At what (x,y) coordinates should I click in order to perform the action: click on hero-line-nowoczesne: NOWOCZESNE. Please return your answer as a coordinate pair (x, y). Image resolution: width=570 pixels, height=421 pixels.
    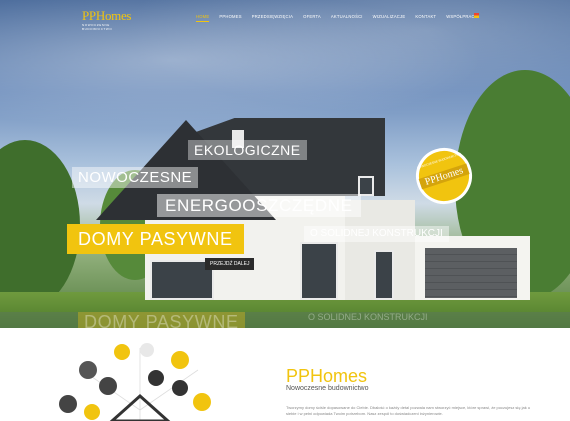
    Looking at the image, I should click on (135, 177).